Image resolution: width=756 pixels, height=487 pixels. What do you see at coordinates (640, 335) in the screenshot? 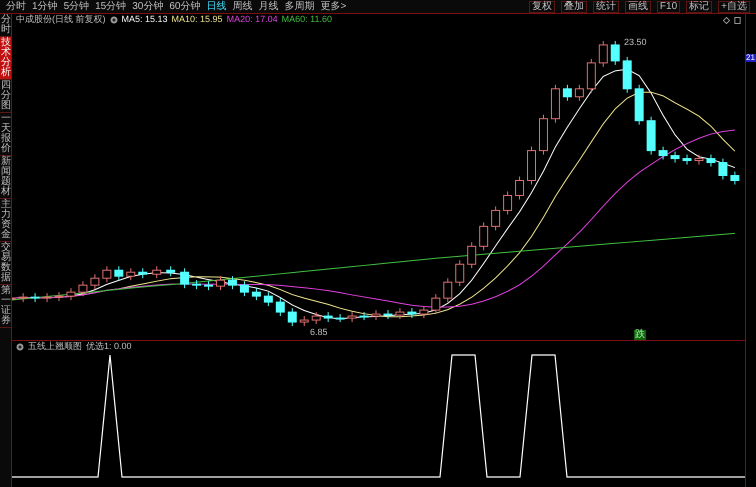
I see `signal-marker: 跌` at bounding box center [640, 335].